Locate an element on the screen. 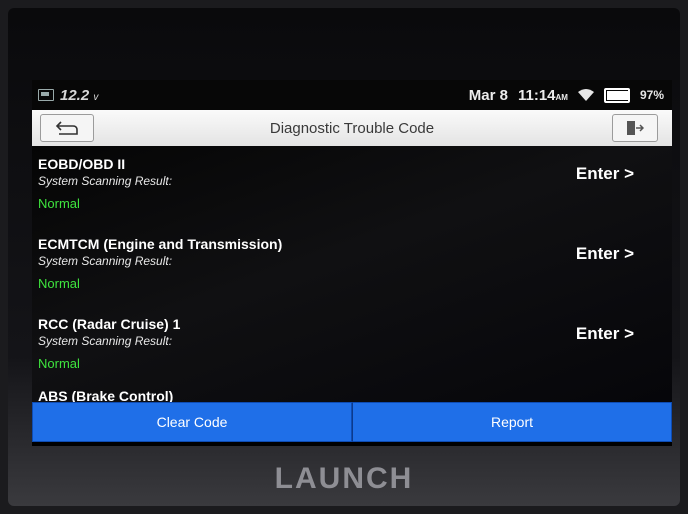 This screenshot has height=514, width=688. status-bar: 12.2 v Mar 8 11:14AM 97% is located at coordinates (352, 95).